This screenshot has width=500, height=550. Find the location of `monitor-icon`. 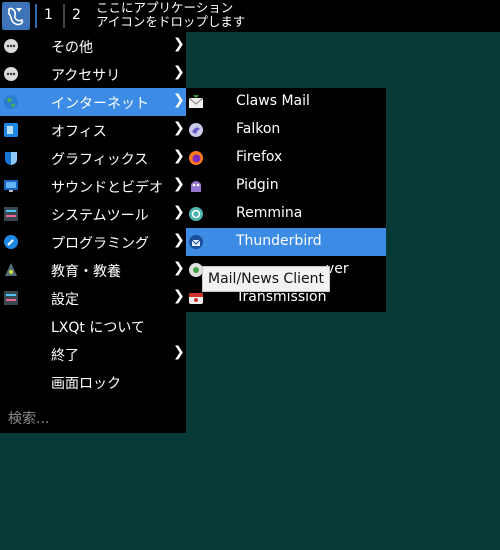

monitor-icon is located at coordinates (11, 186).